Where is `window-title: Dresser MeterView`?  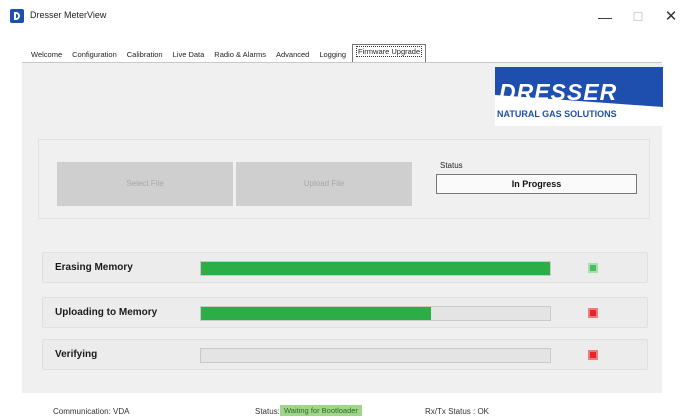 window-title: Dresser MeterView is located at coordinates (68, 15).